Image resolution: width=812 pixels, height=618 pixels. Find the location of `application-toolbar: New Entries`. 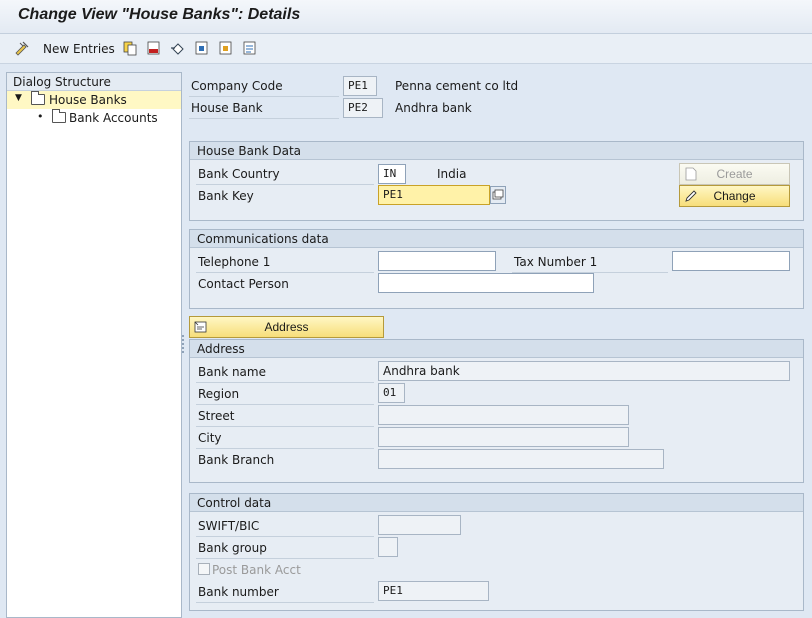

application-toolbar: New Entries is located at coordinates (406, 49).